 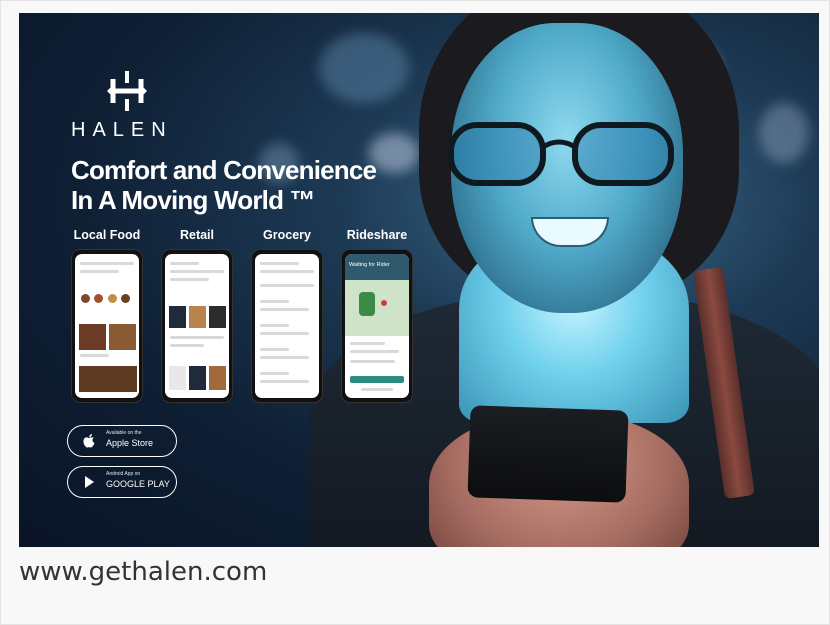 What do you see at coordinates (224, 170) in the screenshot?
I see `headline-line-1: Comfort and Convenience` at bounding box center [224, 170].